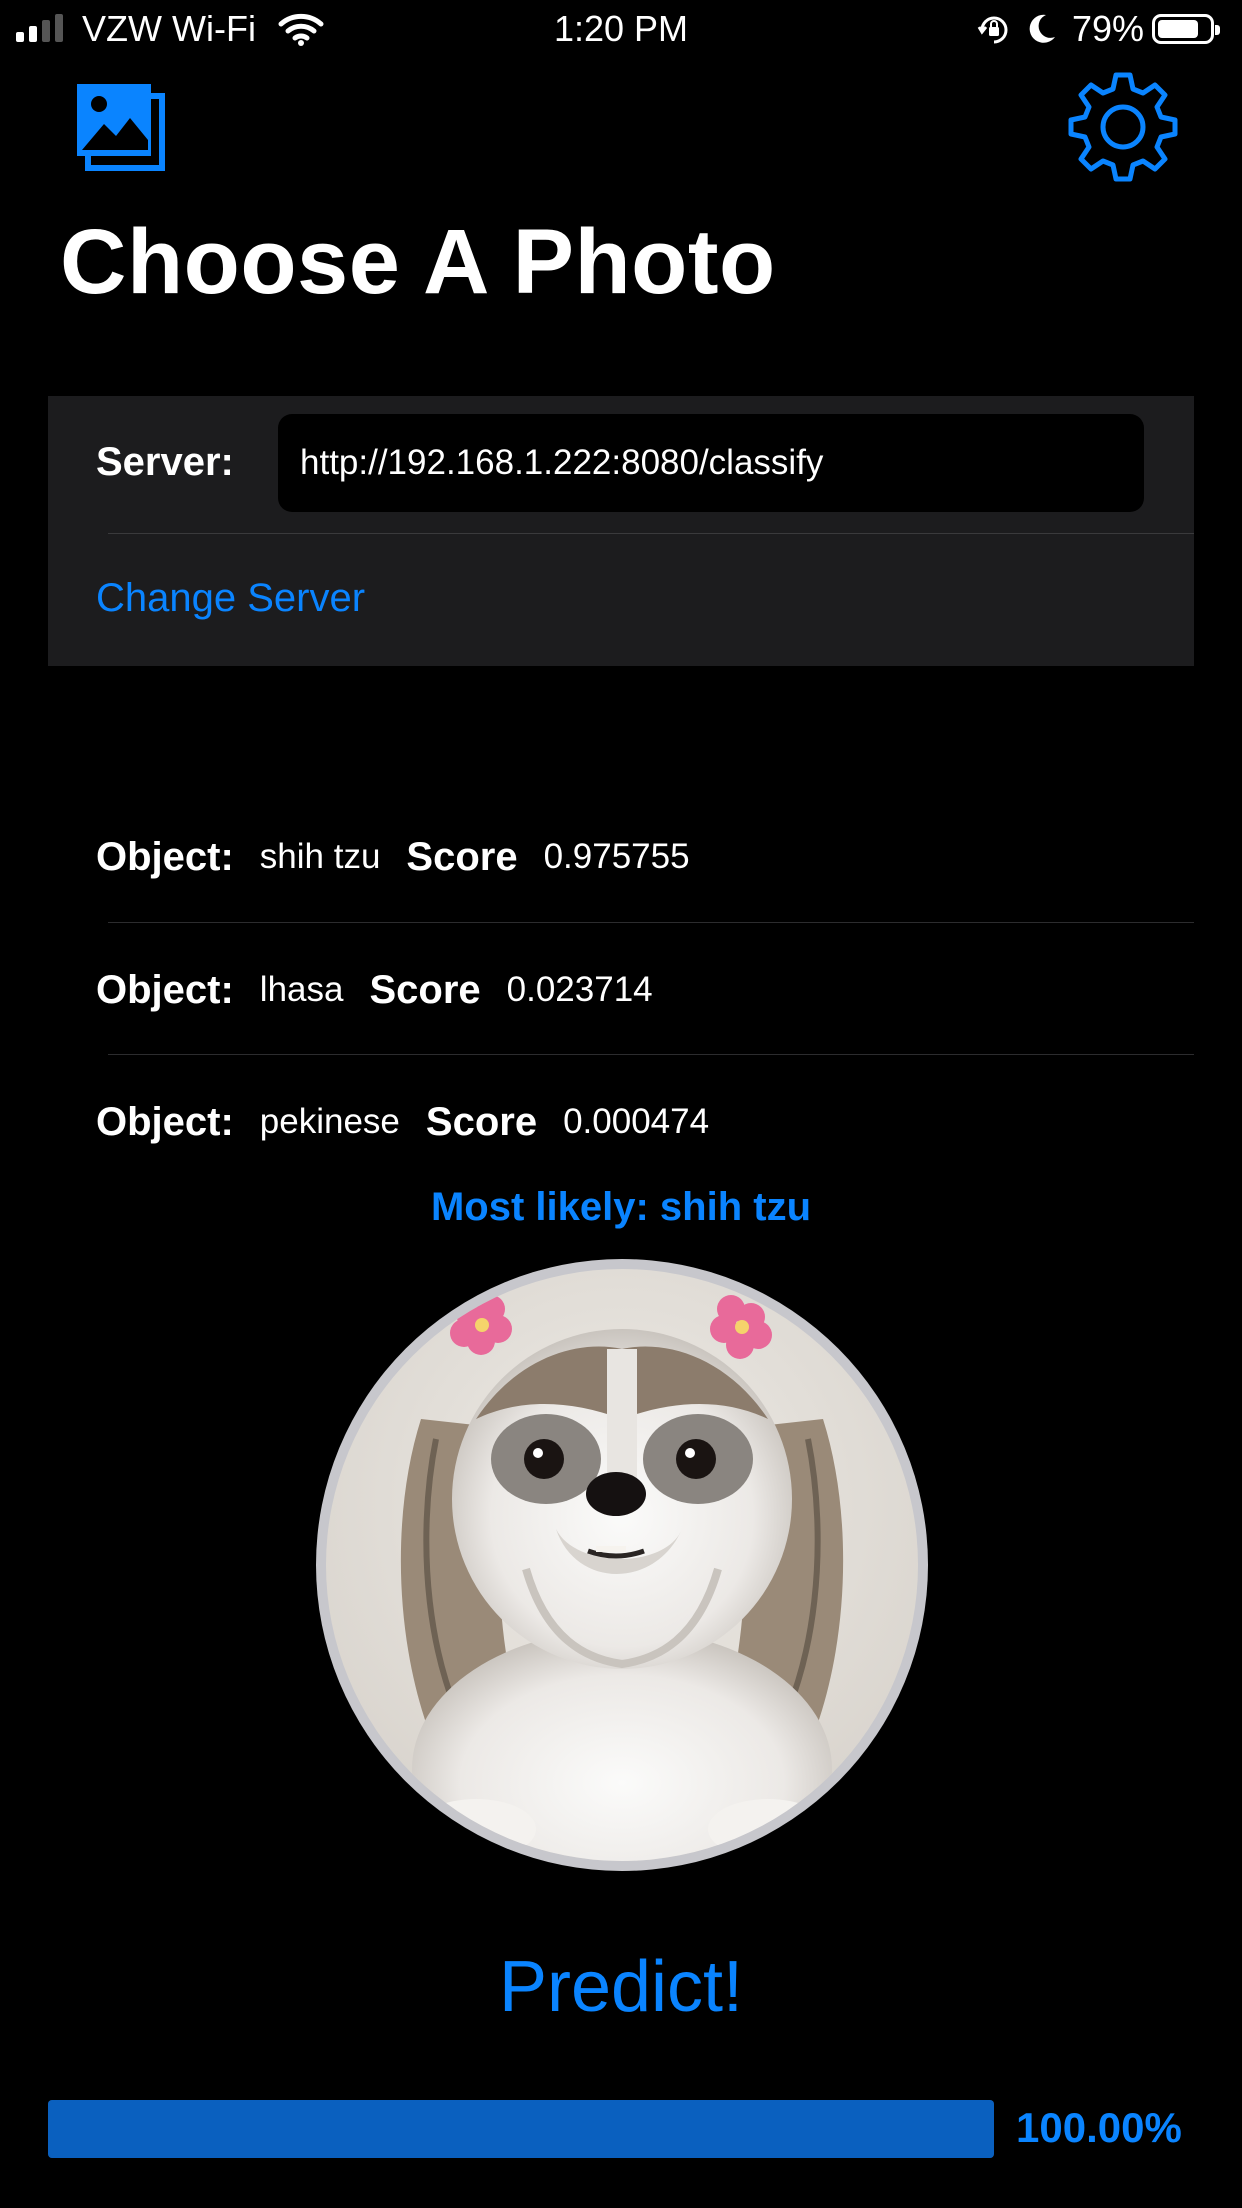 This screenshot has width=1242, height=2208. I want to click on score-value: 0.000474, so click(636, 1121).